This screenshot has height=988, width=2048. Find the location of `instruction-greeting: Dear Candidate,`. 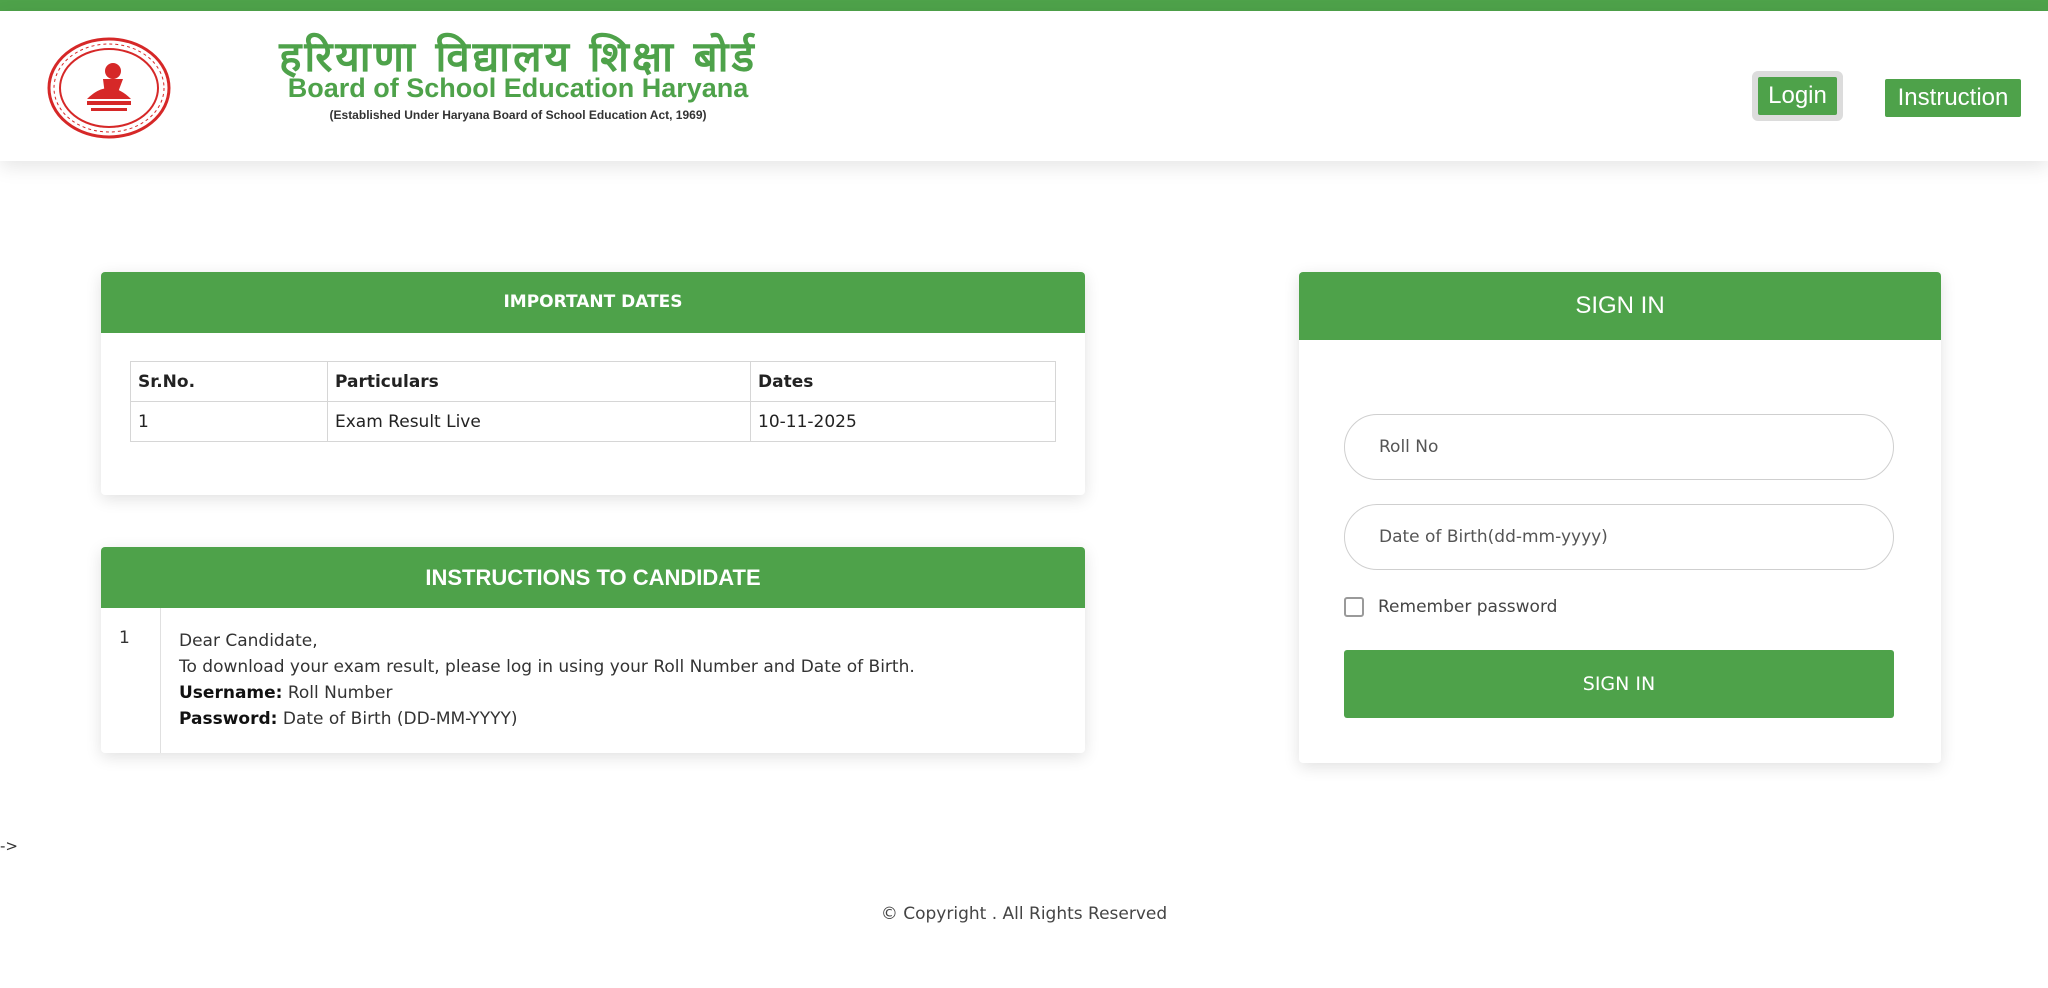

instruction-greeting: Dear Candidate, is located at coordinates (248, 641).